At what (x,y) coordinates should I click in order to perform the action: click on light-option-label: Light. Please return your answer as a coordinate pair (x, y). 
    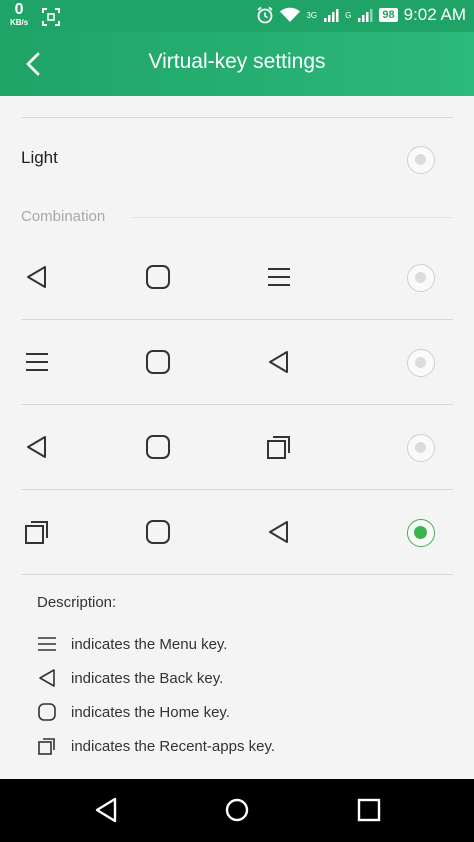
    Looking at the image, I should click on (39, 158).